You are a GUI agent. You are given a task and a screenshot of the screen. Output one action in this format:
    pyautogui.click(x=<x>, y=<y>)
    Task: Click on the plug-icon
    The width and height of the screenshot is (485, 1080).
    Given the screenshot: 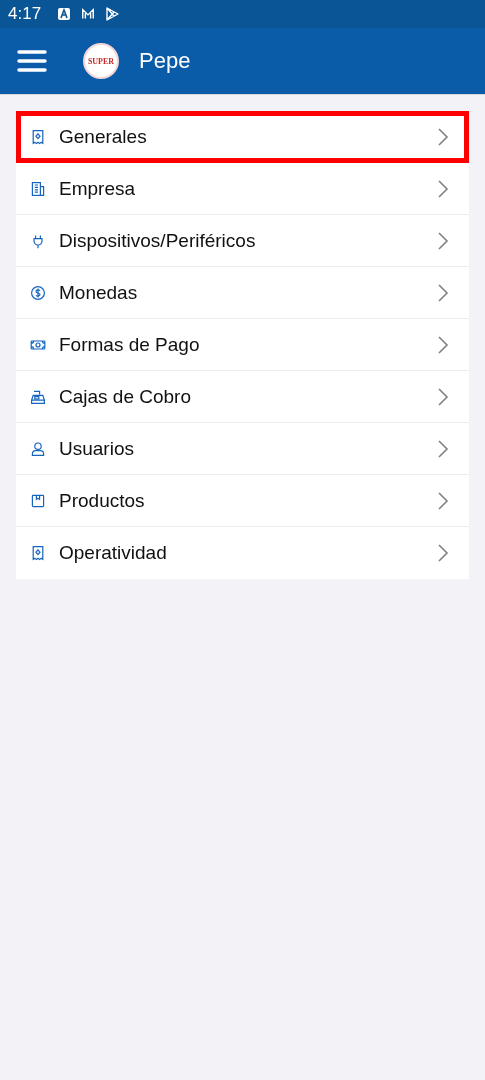 What is the action you would take?
    pyautogui.click(x=38, y=240)
    